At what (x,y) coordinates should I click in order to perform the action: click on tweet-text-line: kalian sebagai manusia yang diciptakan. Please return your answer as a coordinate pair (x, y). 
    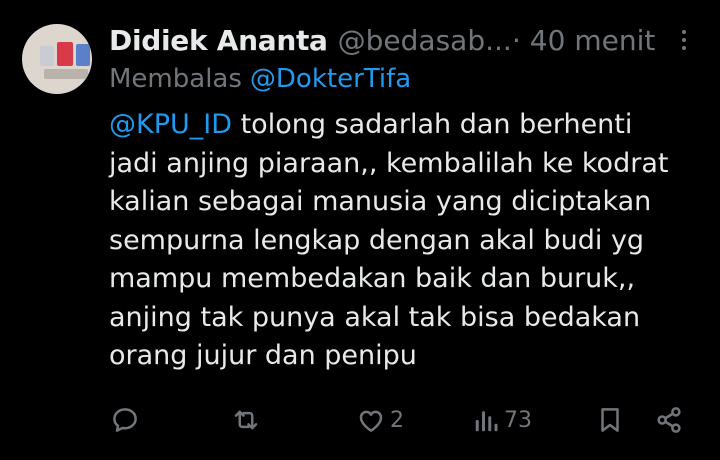
    Looking at the image, I should click on (380, 201).